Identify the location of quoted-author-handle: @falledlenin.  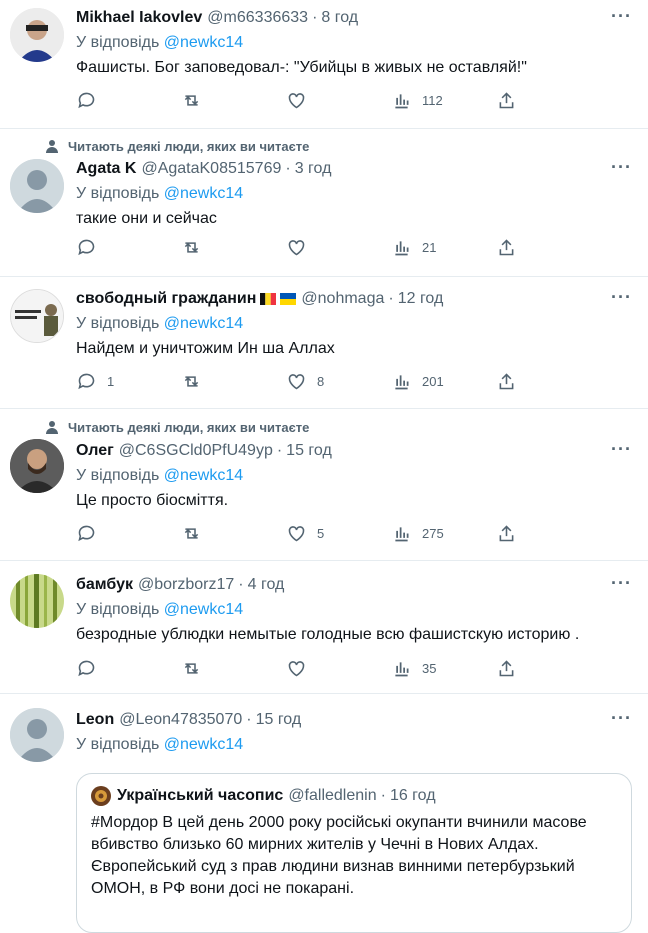
(332, 796).